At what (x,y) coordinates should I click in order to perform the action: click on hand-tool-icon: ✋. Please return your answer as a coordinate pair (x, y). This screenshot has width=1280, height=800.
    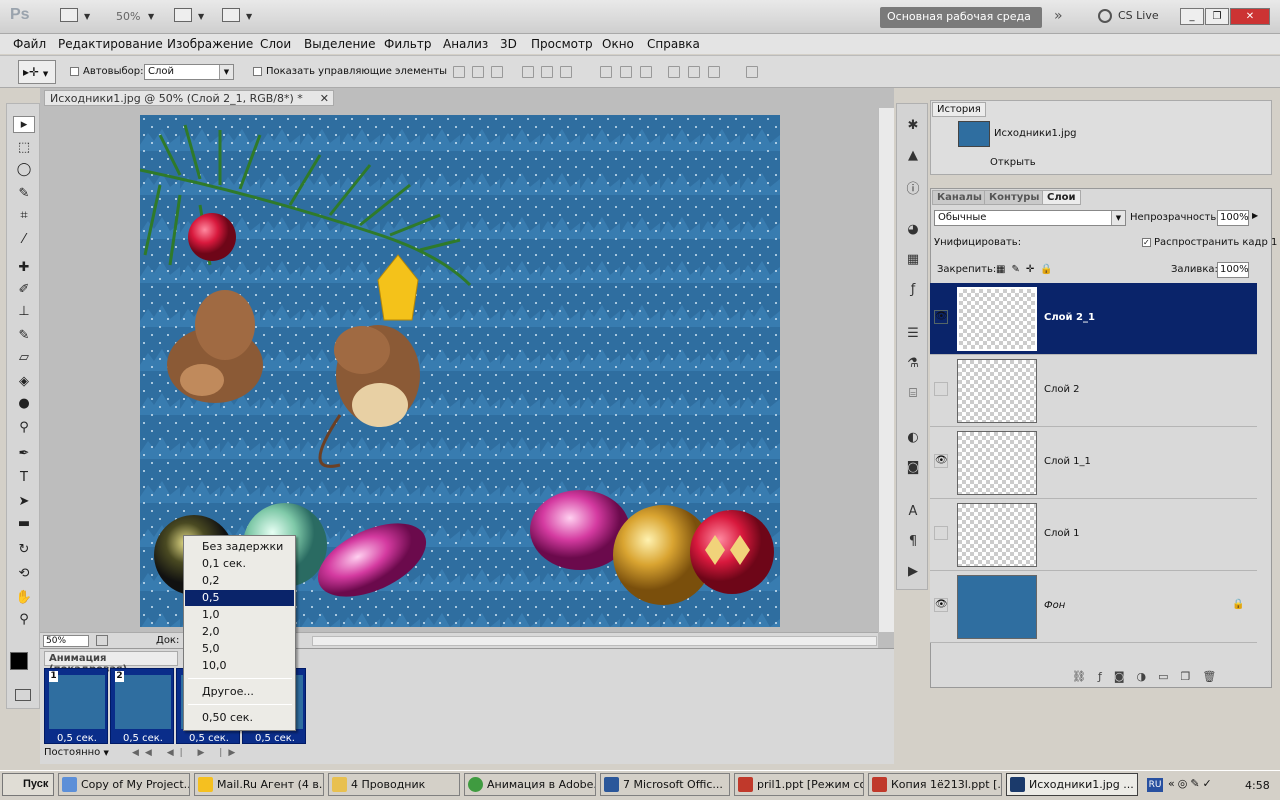
    Looking at the image, I should click on (24, 597).